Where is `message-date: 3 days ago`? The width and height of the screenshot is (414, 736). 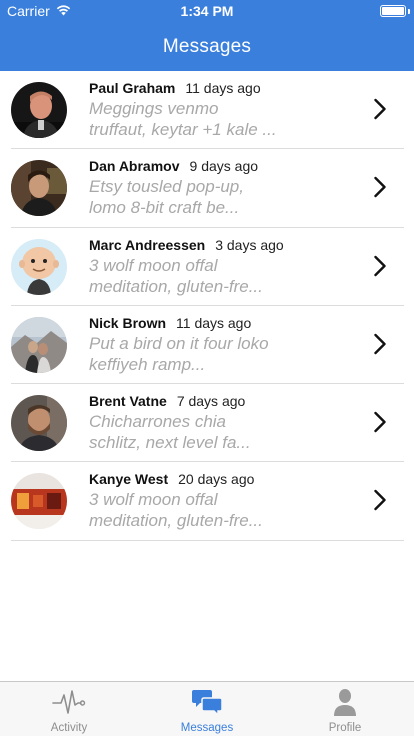
message-date: 3 days ago is located at coordinates (249, 244).